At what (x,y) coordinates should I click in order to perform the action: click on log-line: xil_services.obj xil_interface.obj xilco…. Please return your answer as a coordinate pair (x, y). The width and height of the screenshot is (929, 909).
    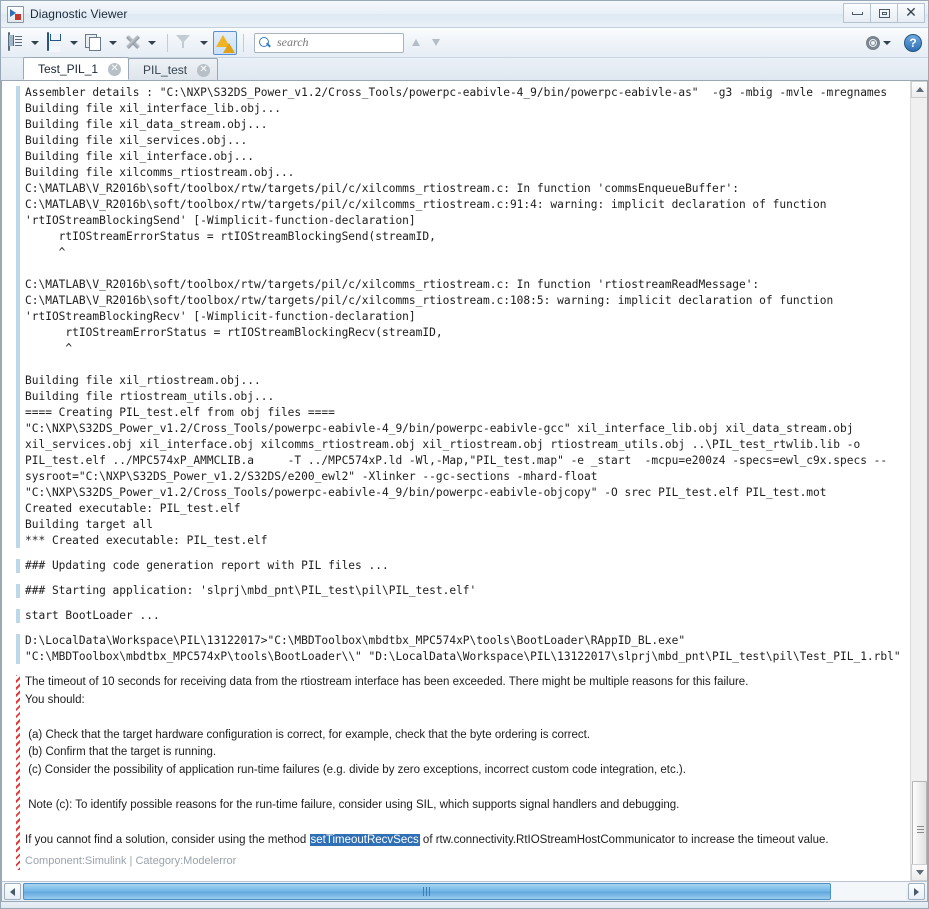
    Looking at the image, I should click on (443, 444).